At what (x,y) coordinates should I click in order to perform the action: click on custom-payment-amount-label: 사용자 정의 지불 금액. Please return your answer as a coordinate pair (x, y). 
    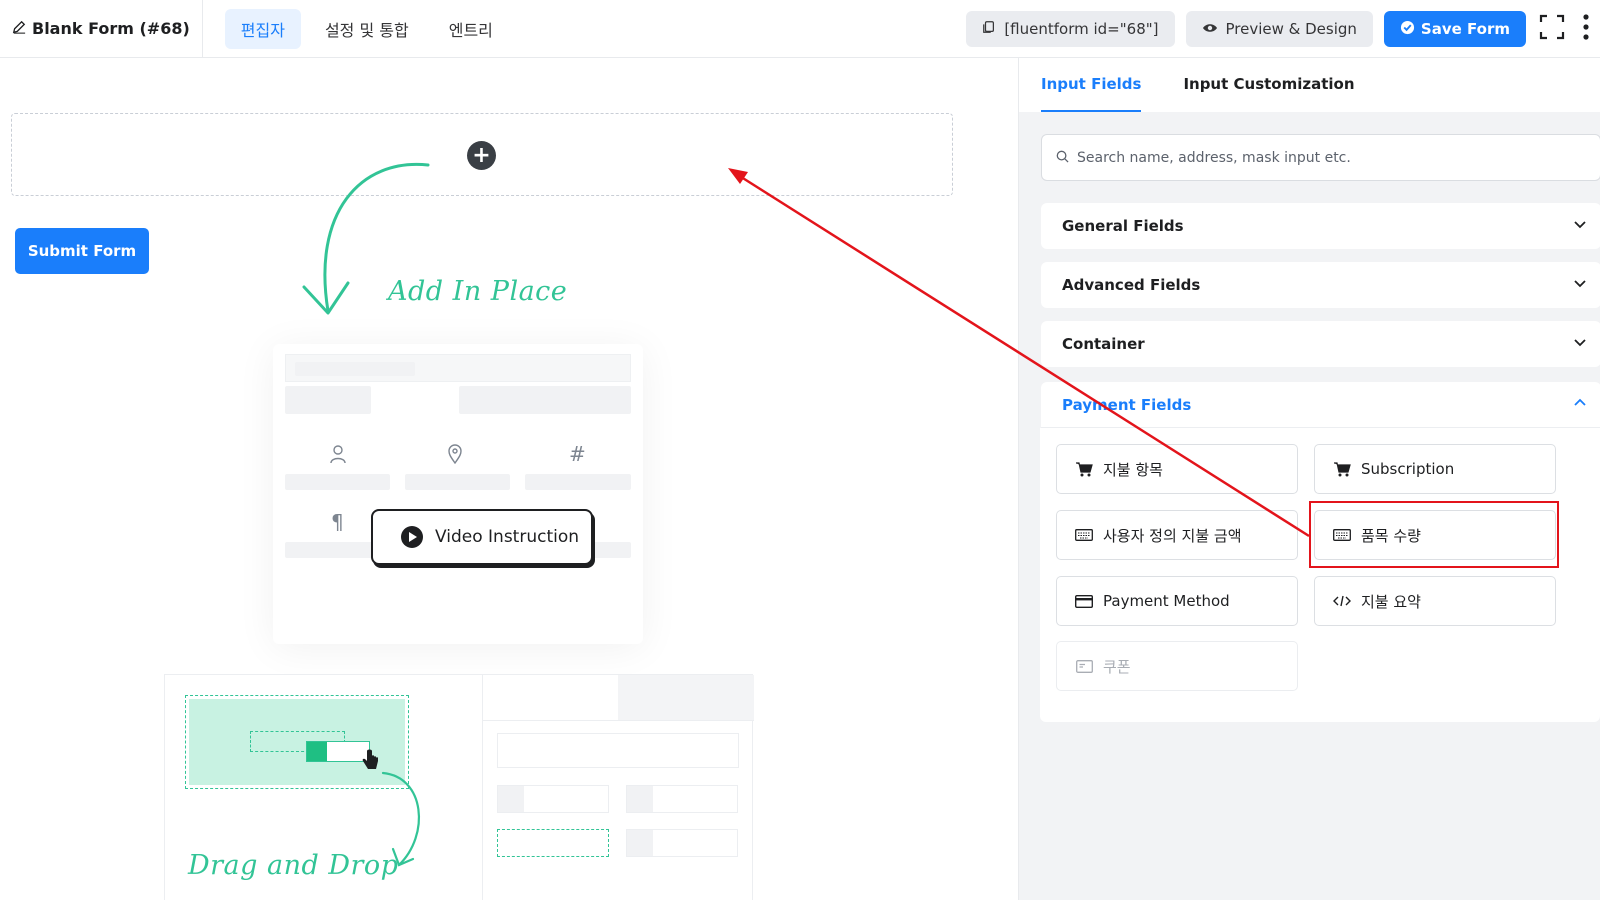
    Looking at the image, I should click on (1172, 535).